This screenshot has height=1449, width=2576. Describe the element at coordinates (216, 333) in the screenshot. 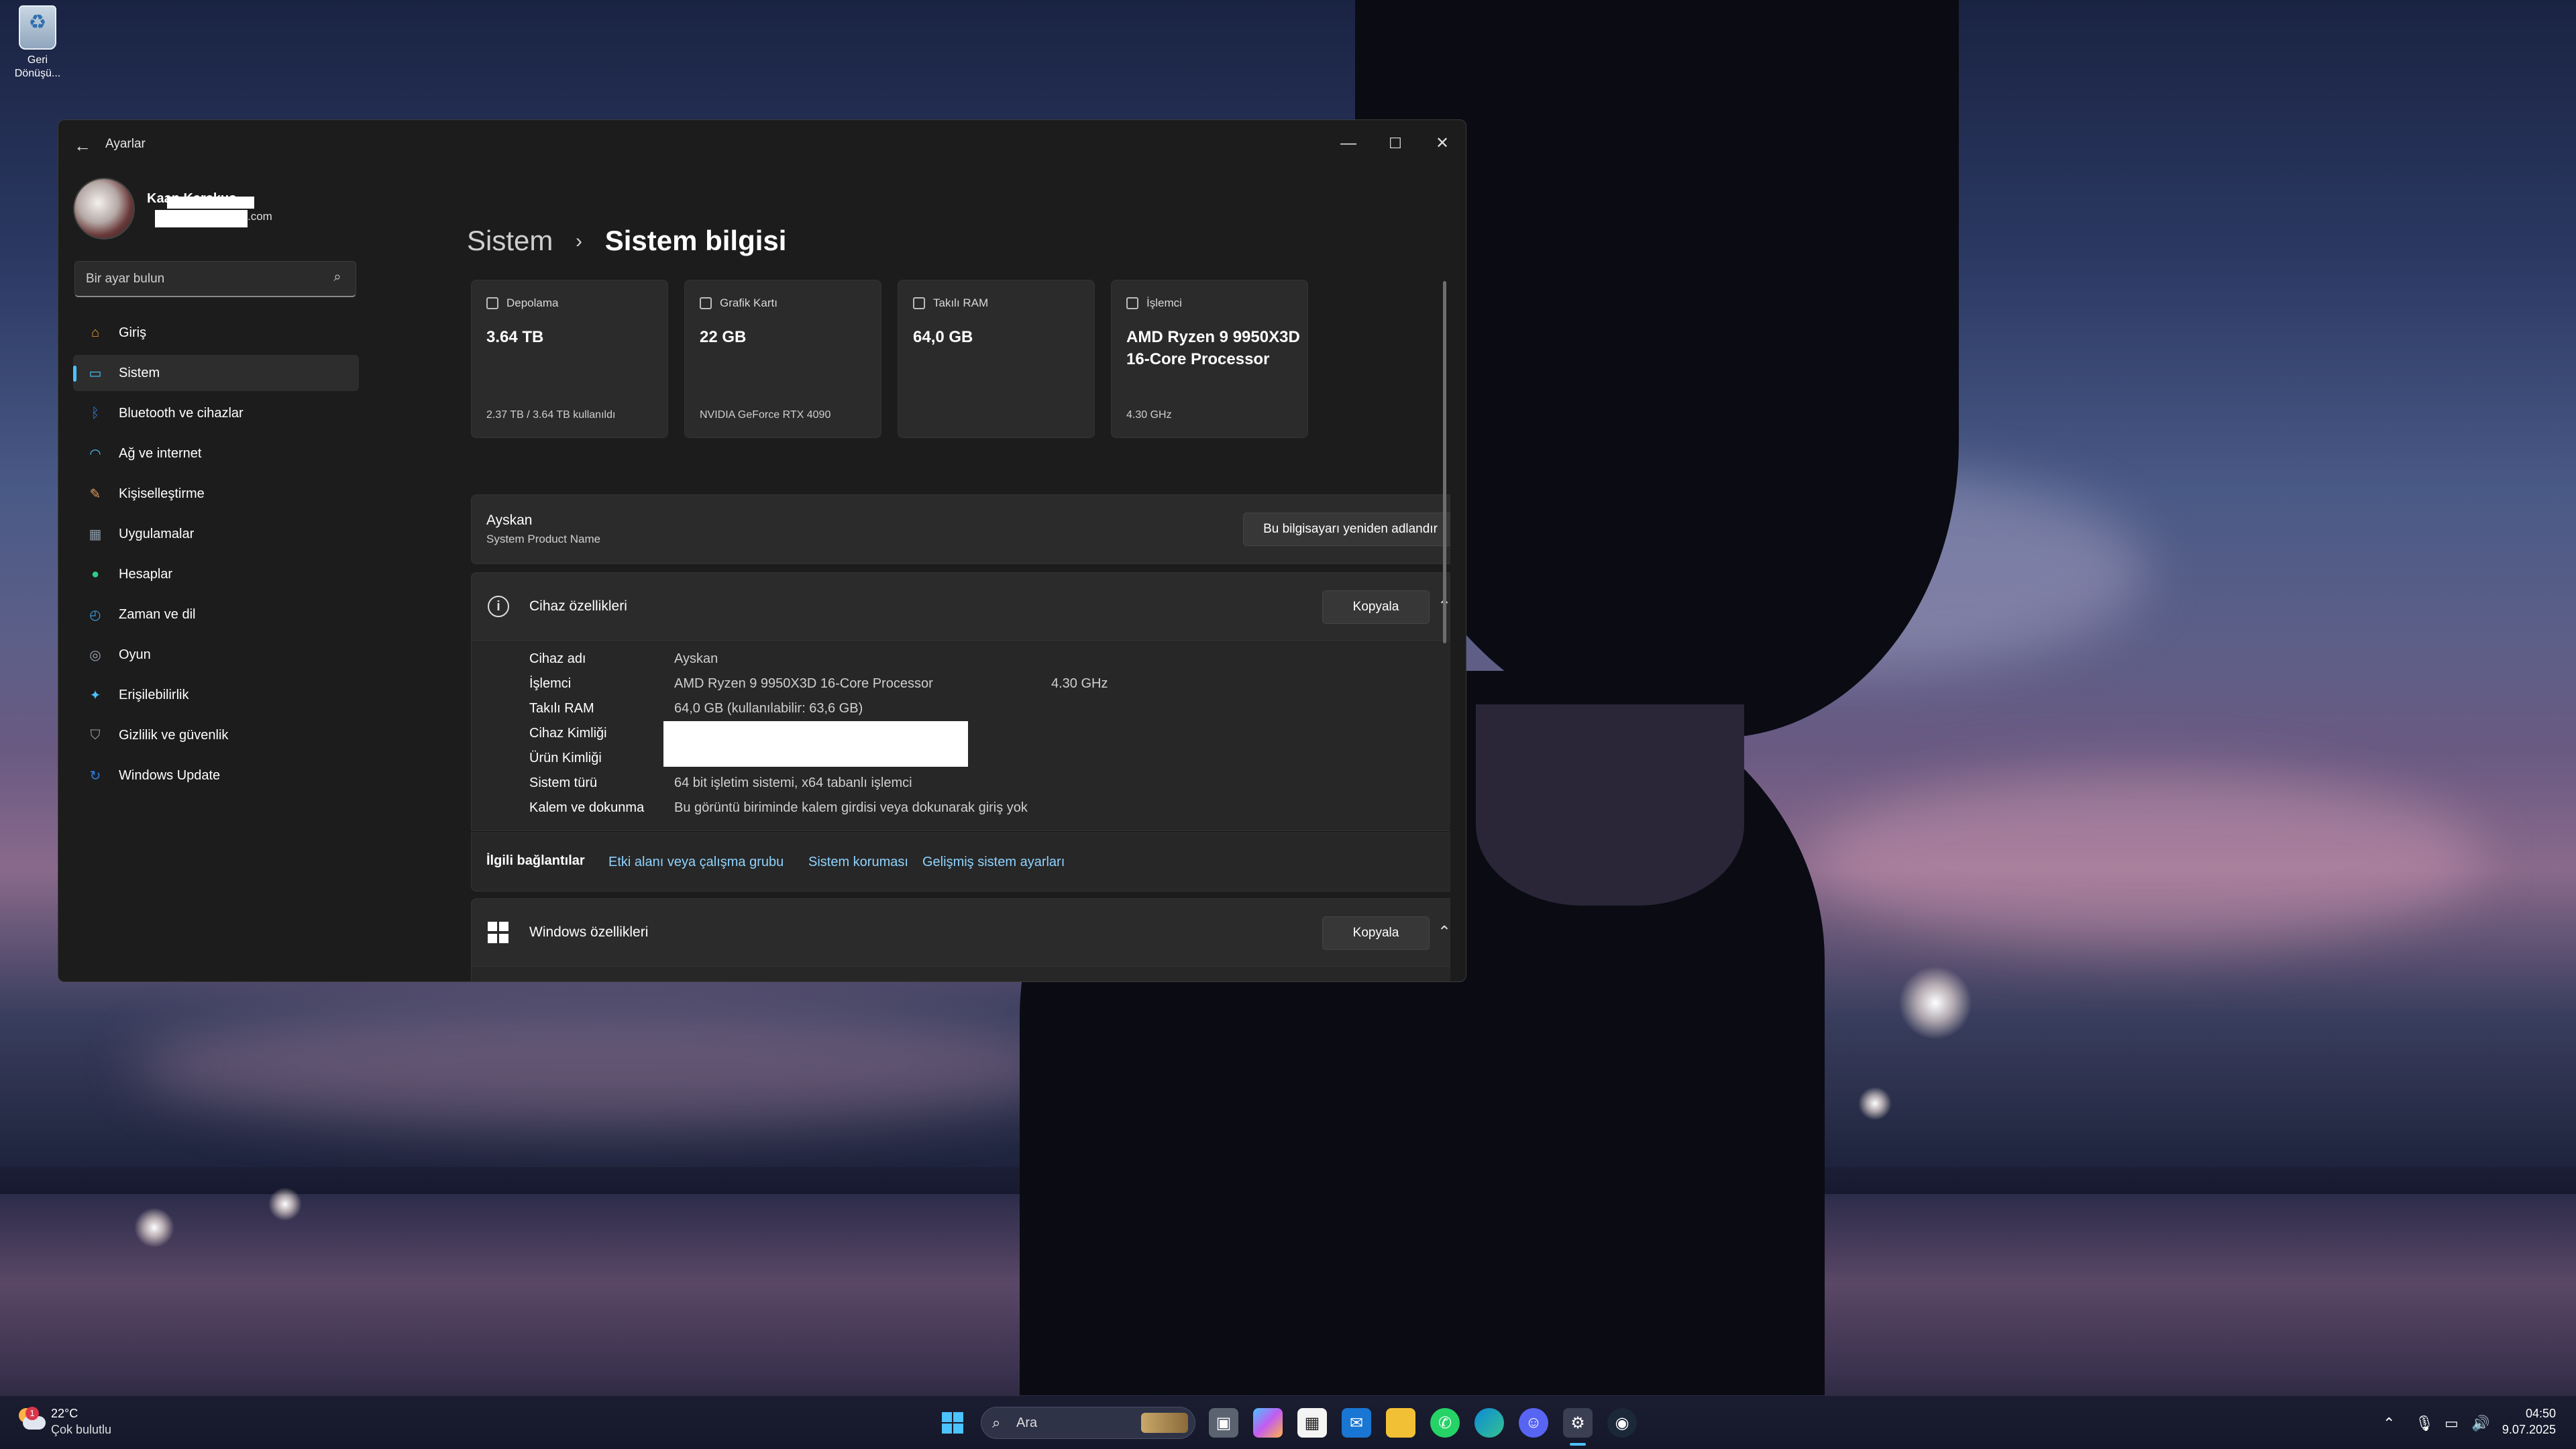

I see `sidebar-item-home: ⌂ Giriş` at that location.